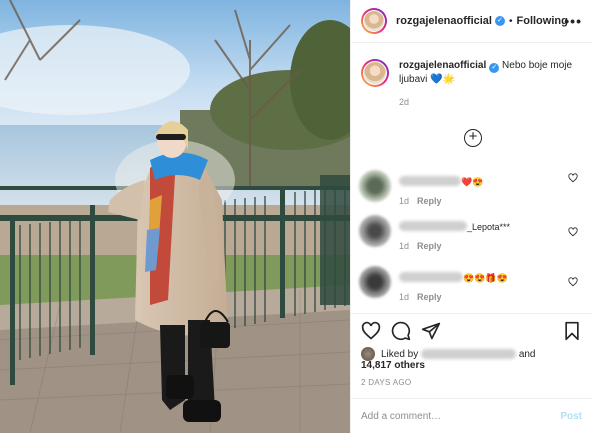 This screenshot has height=433, width=592. Describe the element at coordinates (542, 21) in the screenshot. I see `following-button: Following` at that location.